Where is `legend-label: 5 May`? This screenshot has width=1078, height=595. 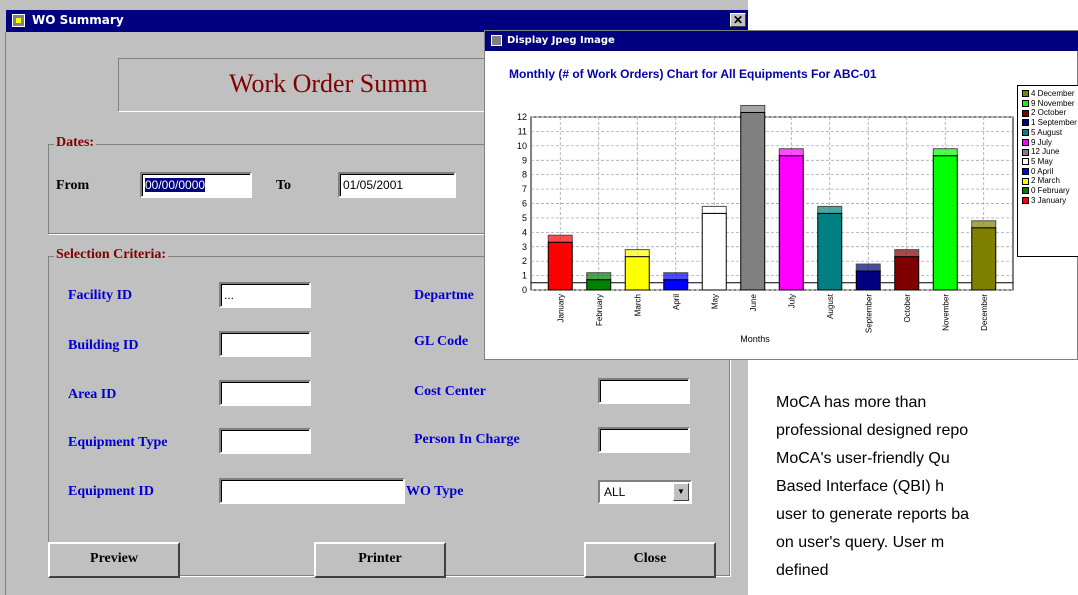 legend-label: 5 May is located at coordinates (1042, 161).